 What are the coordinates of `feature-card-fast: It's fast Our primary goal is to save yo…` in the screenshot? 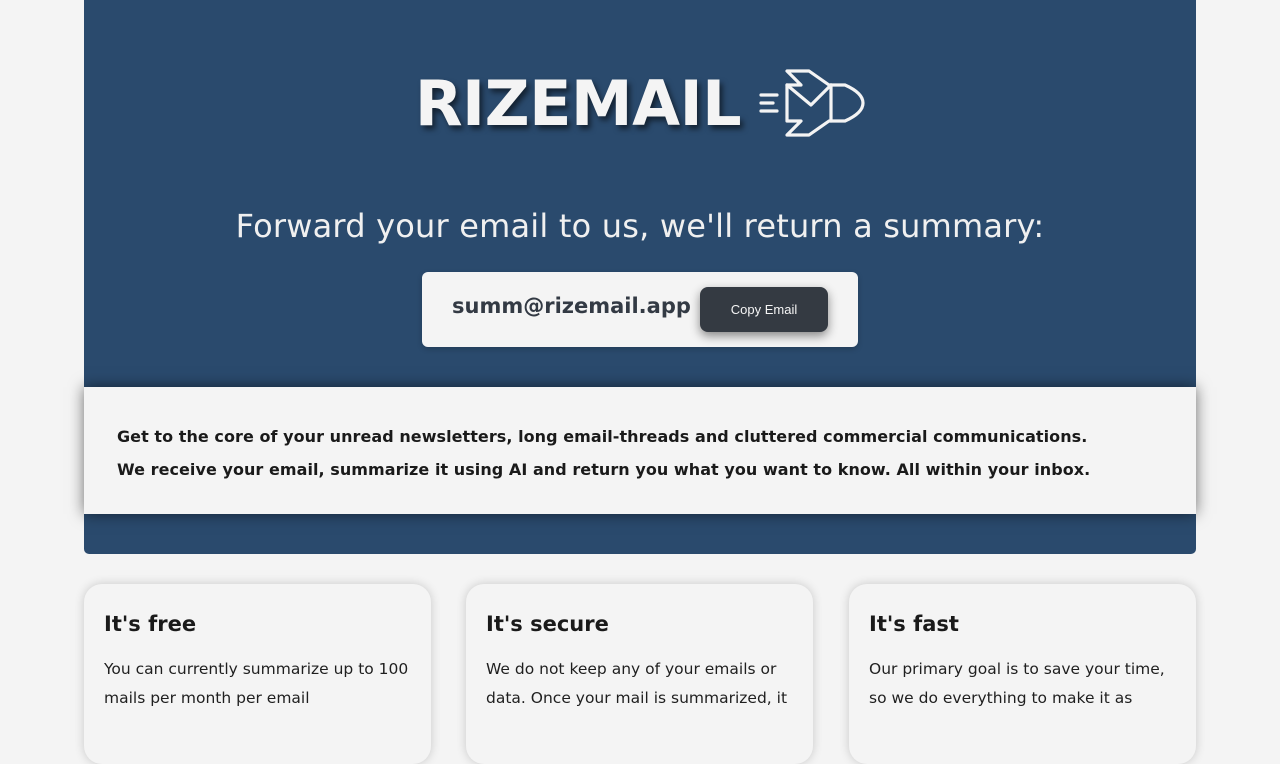 It's located at (1022, 674).